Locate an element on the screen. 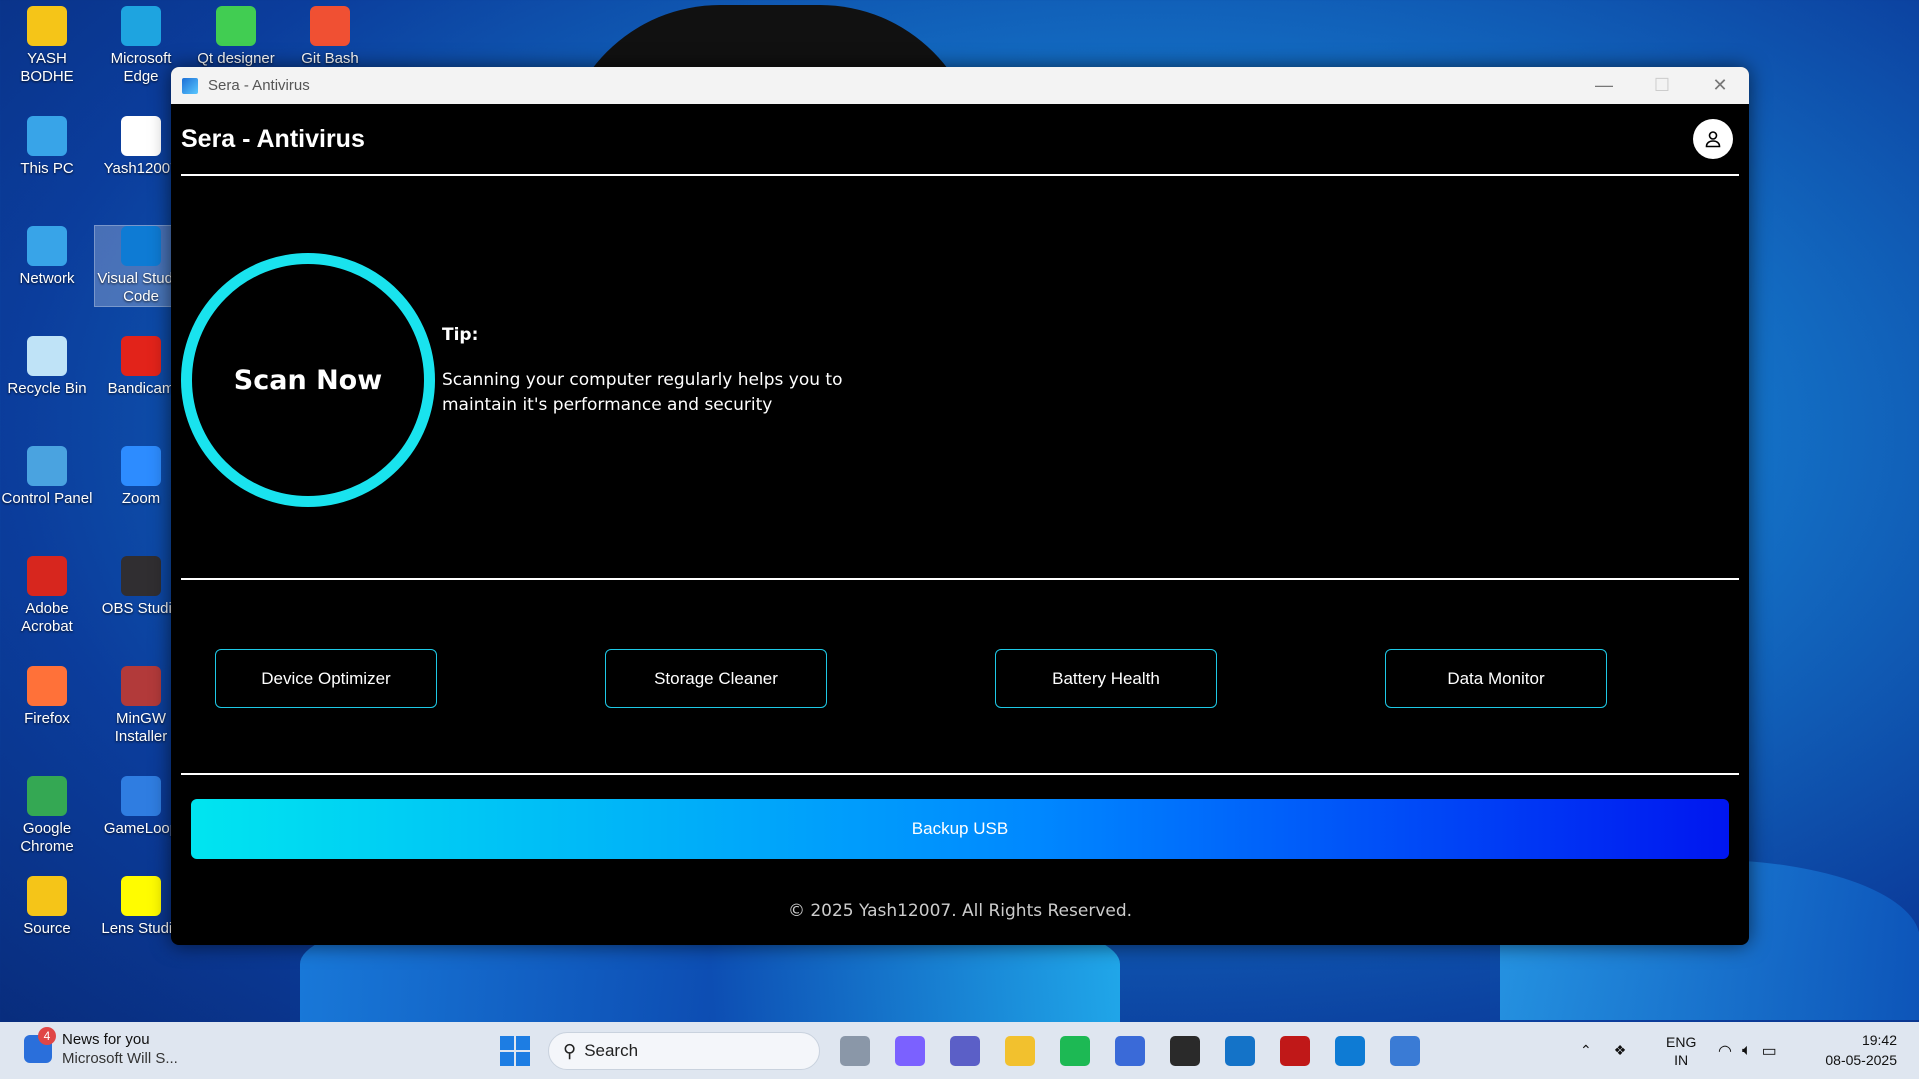  time: 19:42 is located at coordinates (1879, 1040).